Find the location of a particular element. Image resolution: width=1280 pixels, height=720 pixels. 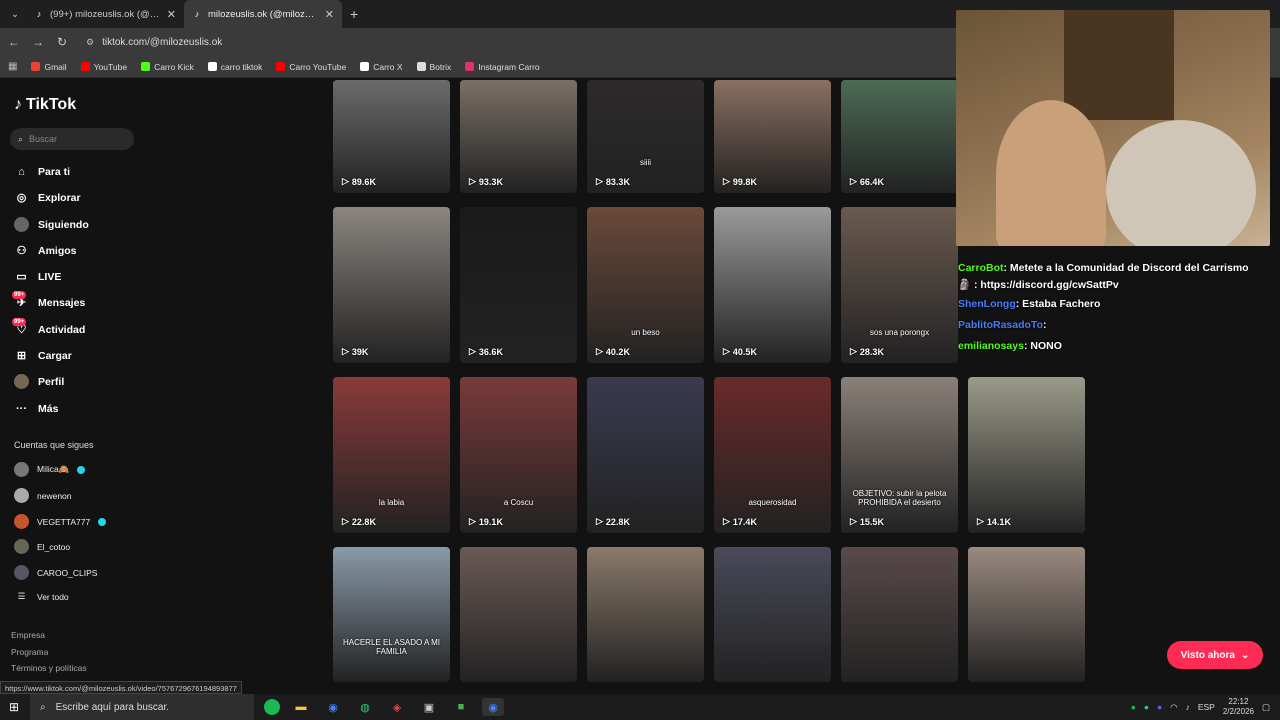

bookmark-carro-youtube: Carro YouTube is located at coordinates (311, 67).